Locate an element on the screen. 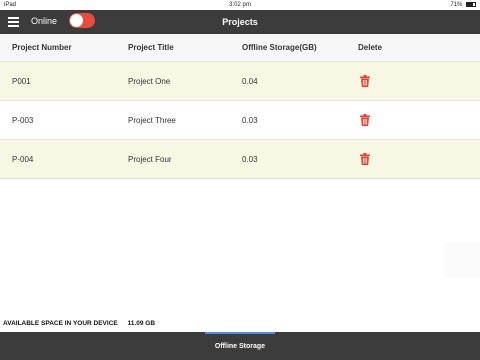 Image resolution: width=480 pixels, height=360 pixels. project-title: Project Three is located at coordinates (152, 120).